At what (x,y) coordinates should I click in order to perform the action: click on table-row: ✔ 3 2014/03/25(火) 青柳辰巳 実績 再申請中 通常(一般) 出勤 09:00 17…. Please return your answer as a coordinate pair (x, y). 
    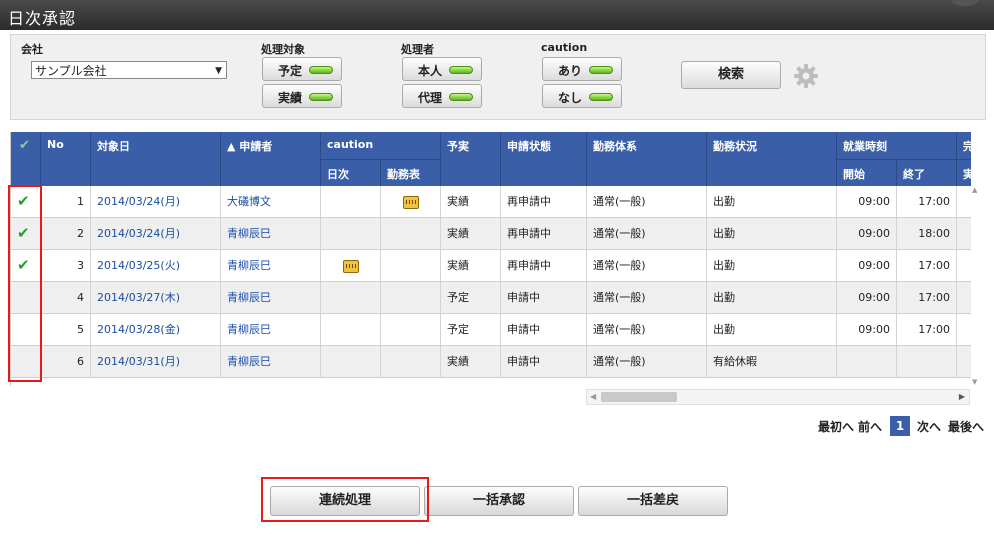
    Looking at the image, I should click on (491, 266).